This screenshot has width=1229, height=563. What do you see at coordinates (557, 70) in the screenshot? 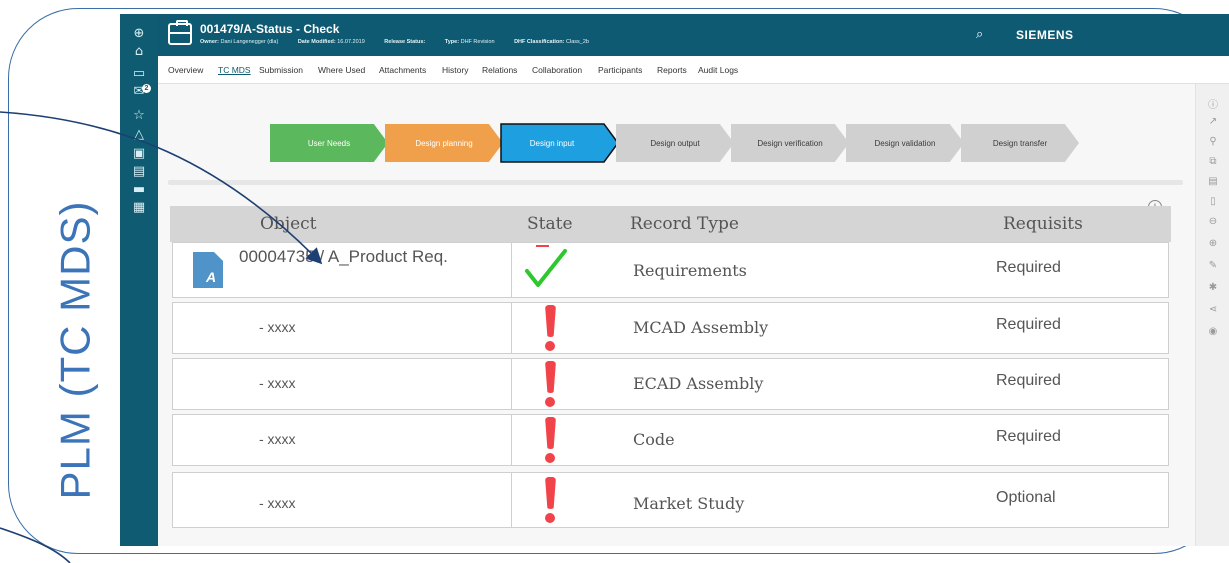
I see `tab-collaboration: Collaboration` at bounding box center [557, 70].